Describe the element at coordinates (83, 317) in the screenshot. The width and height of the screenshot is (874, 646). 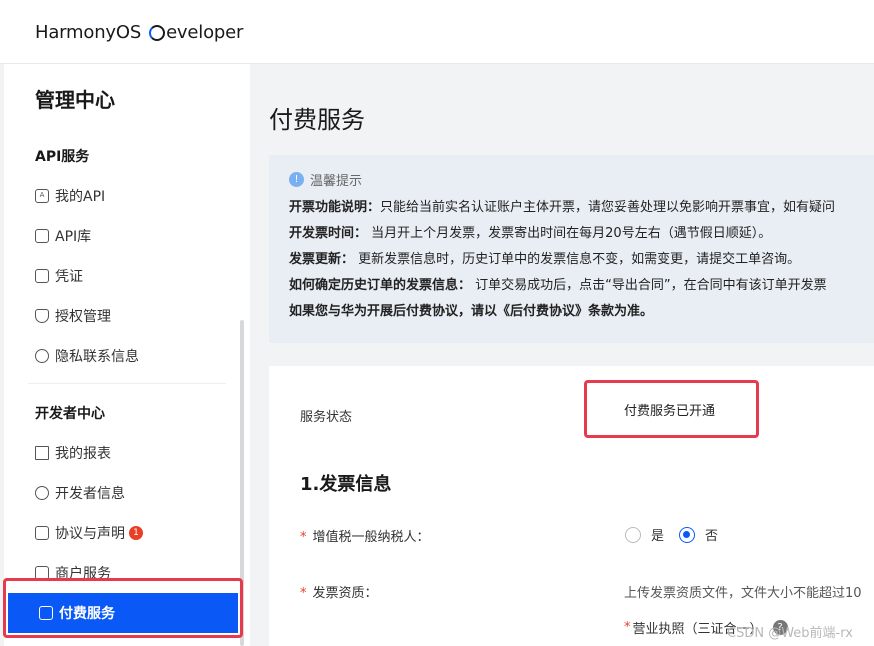
I see `sidebar-item-label: 授权管理` at that location.